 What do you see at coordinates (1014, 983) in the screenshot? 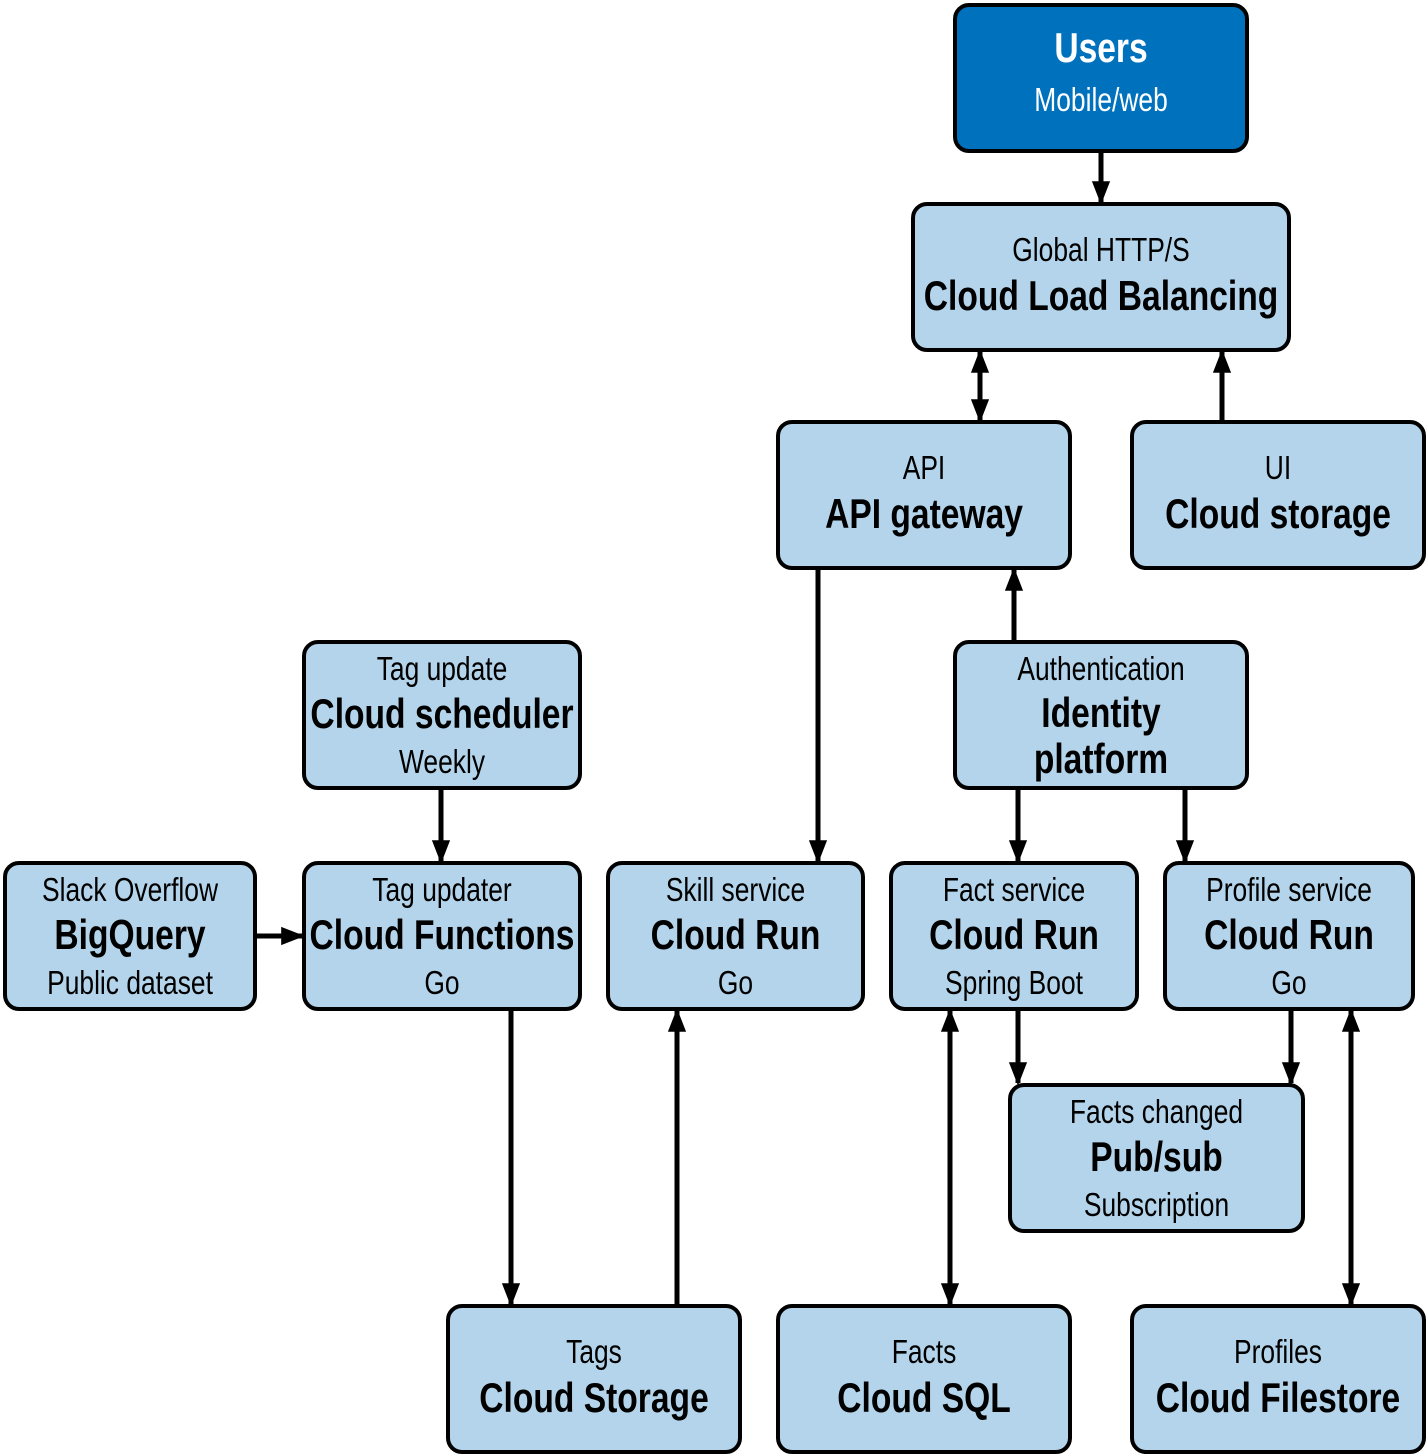
I see `node-subtitle: Spring Boot` at bounding box center [1014, 983].